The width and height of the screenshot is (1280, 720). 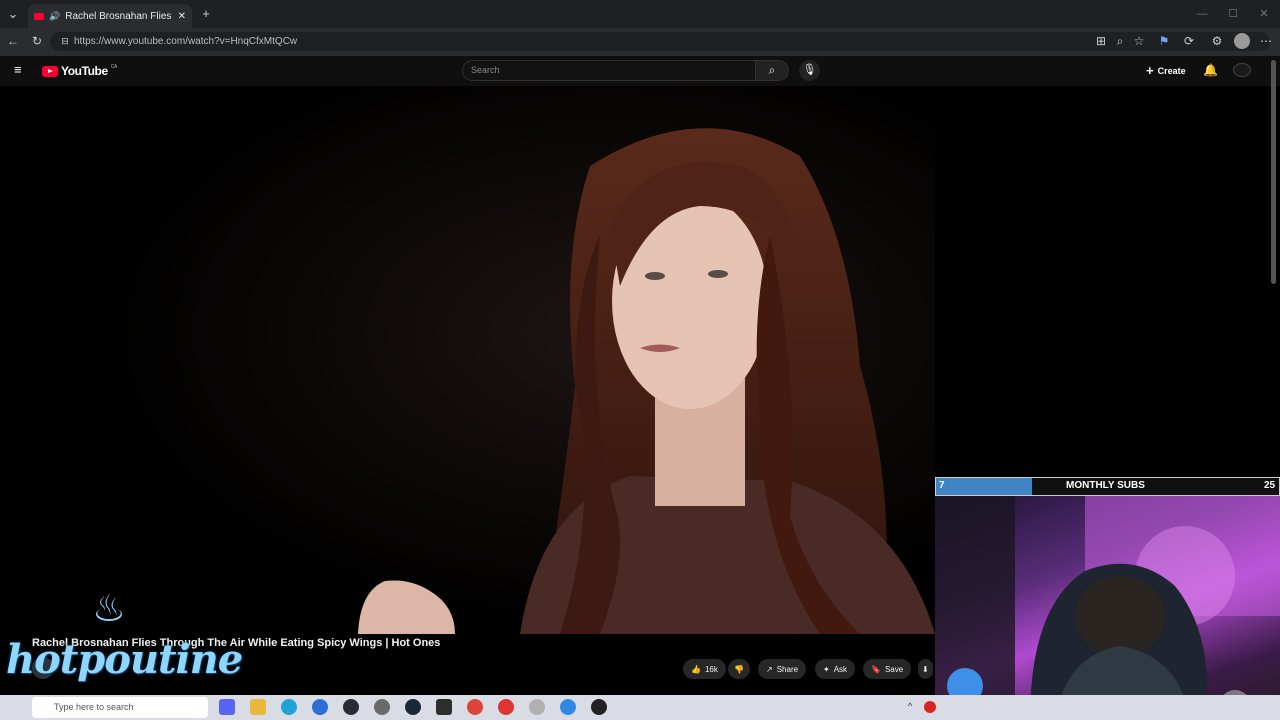 What do you see at coordinates (124, 659) in the screenshot?
I see `streamer-watermark: hotpoutine` at bounding box center [124, 659].